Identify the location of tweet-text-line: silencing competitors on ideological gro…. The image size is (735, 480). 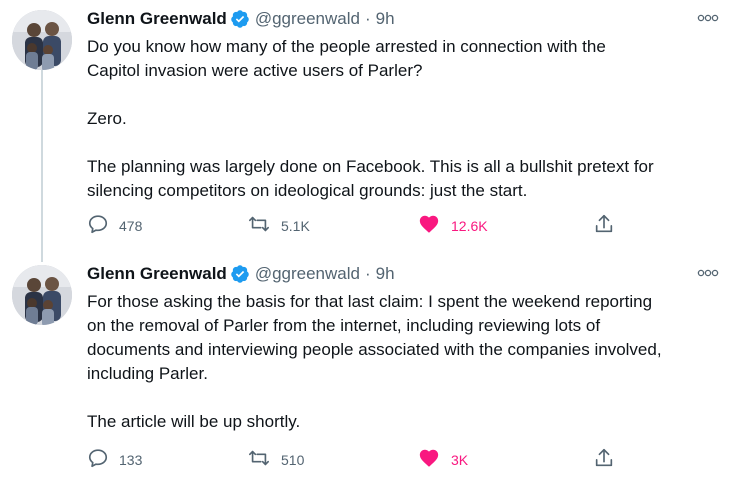
(307, 190).